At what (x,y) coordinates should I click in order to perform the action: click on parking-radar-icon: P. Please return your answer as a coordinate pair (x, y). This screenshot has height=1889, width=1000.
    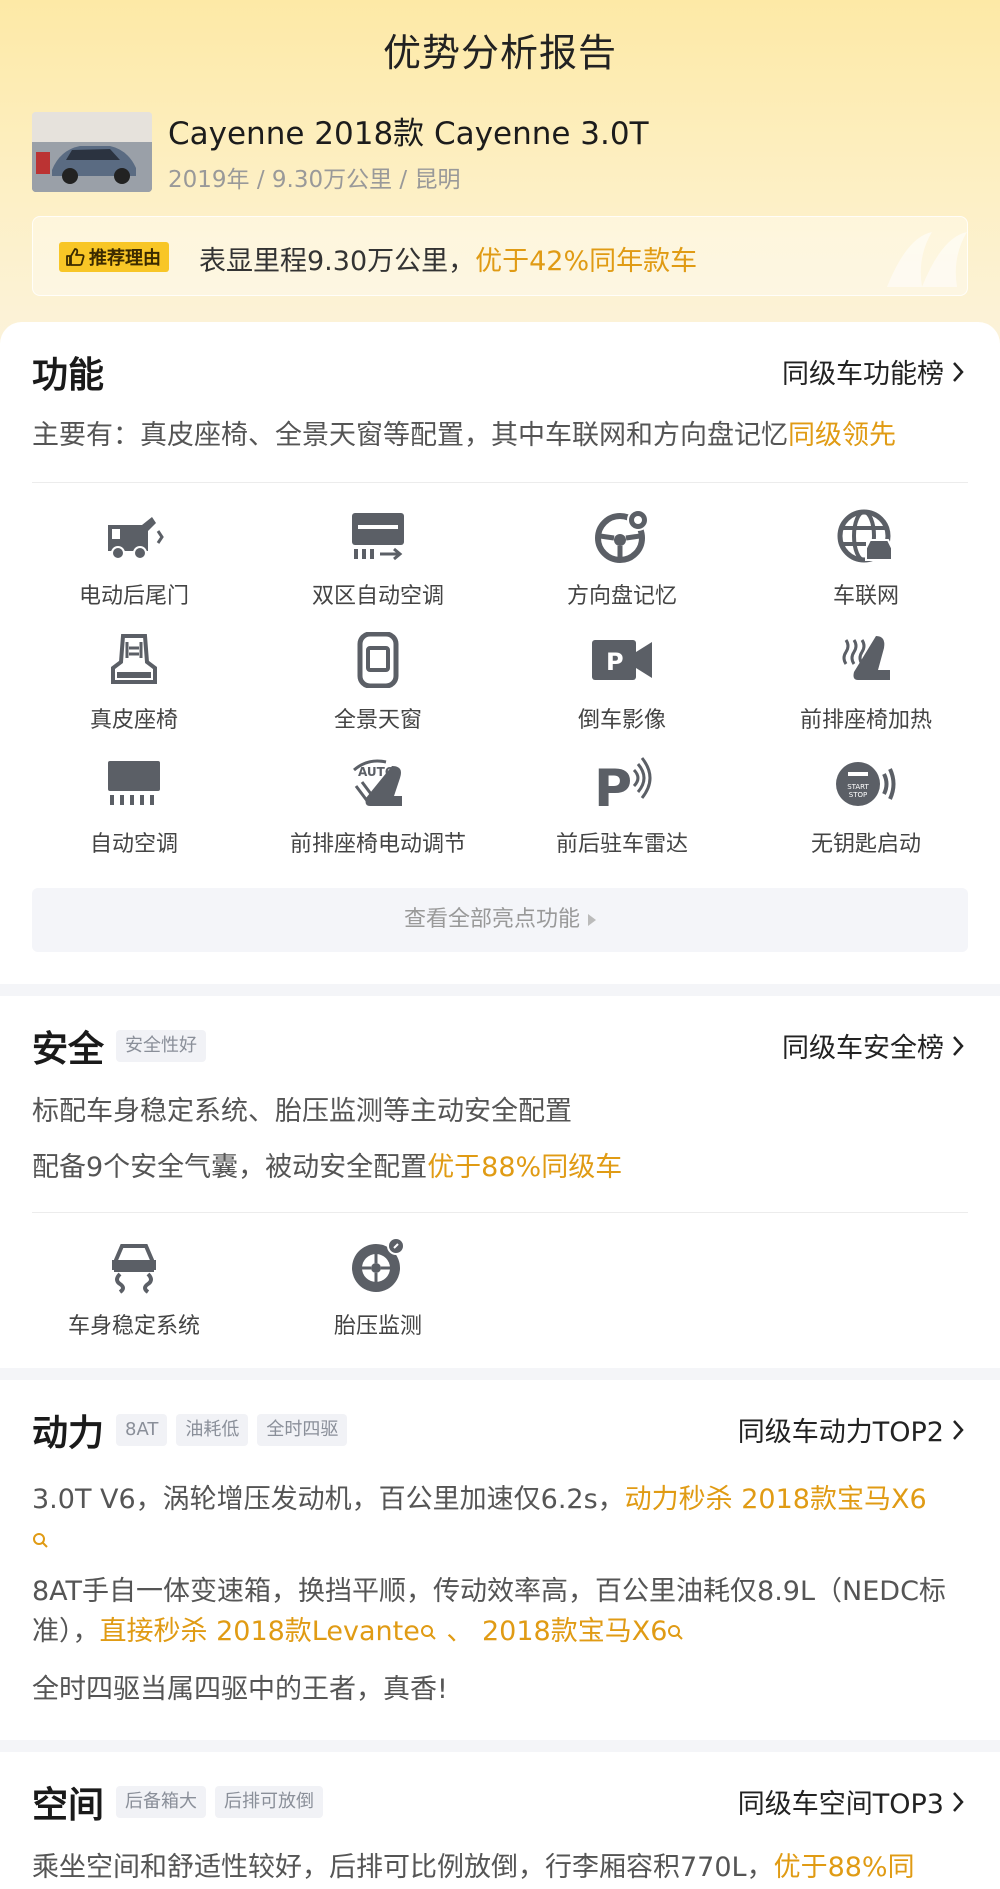
    Looking at the image, I should click on (623, 784).